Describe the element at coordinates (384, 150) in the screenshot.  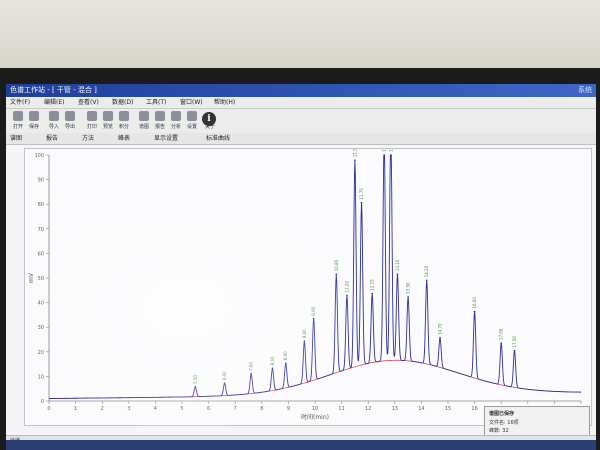
I see `peak-retention-label: 12.60` at that location.